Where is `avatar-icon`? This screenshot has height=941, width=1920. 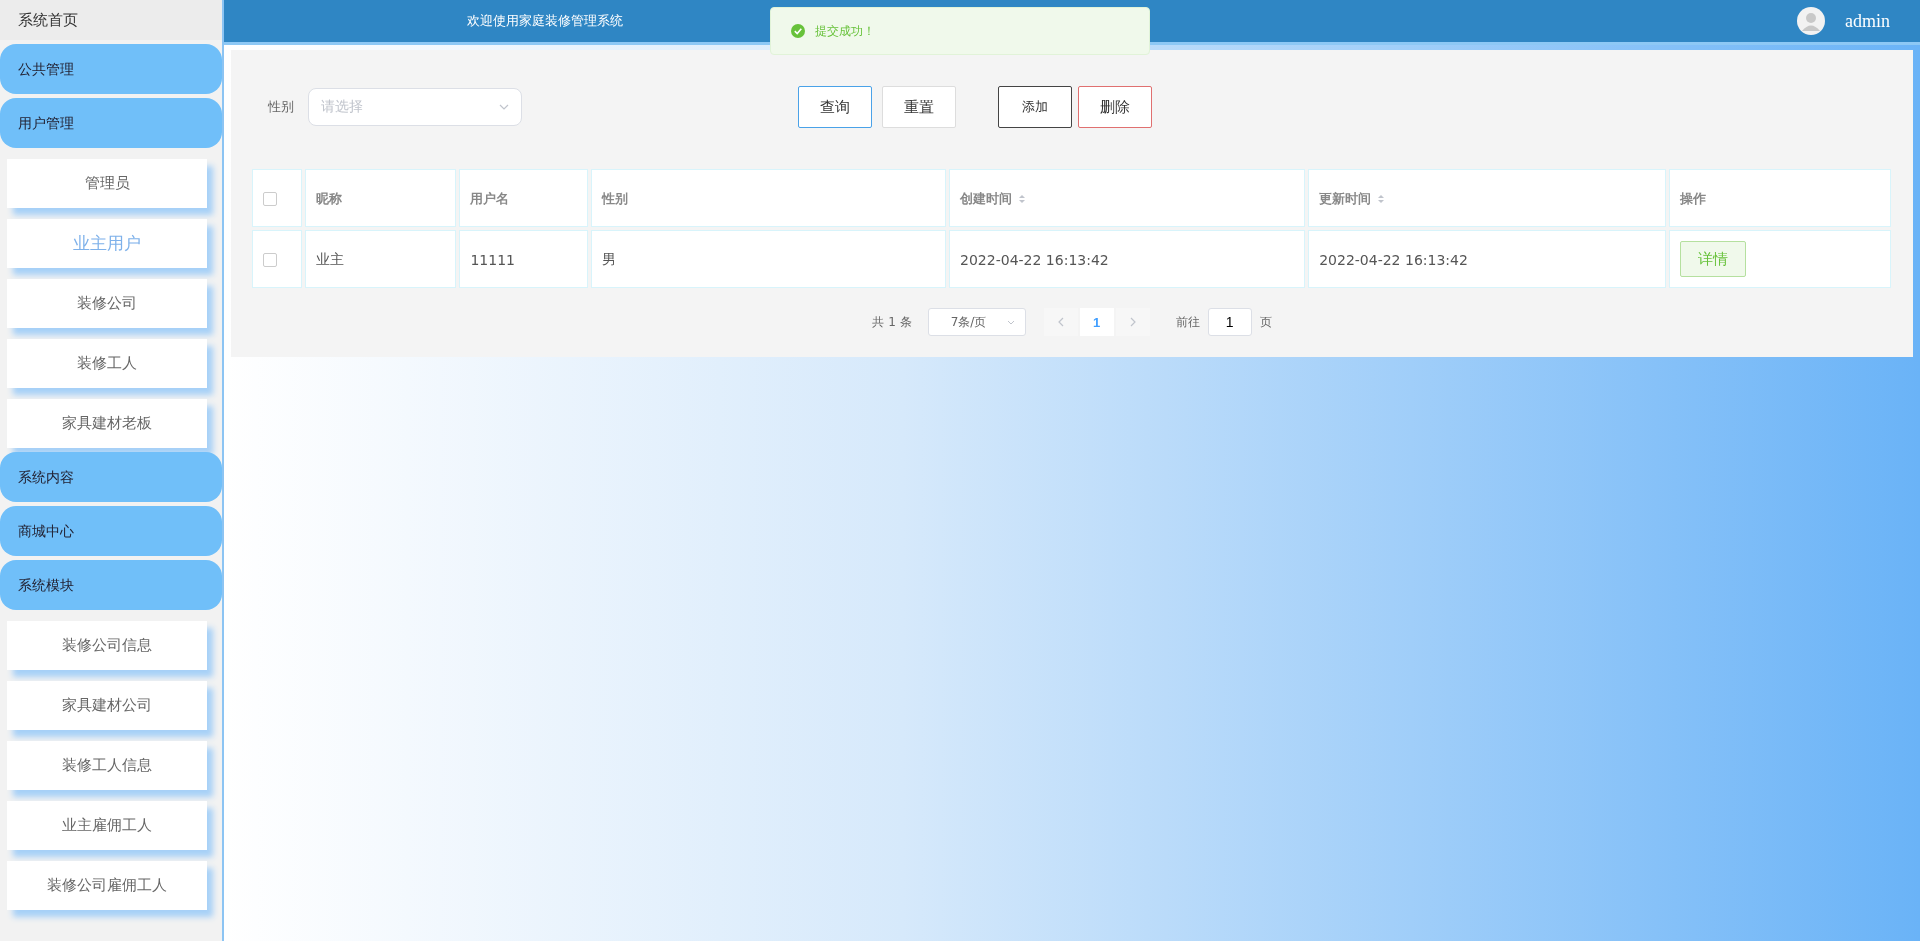
avatar-icon is located at coordinates (1811, 21).